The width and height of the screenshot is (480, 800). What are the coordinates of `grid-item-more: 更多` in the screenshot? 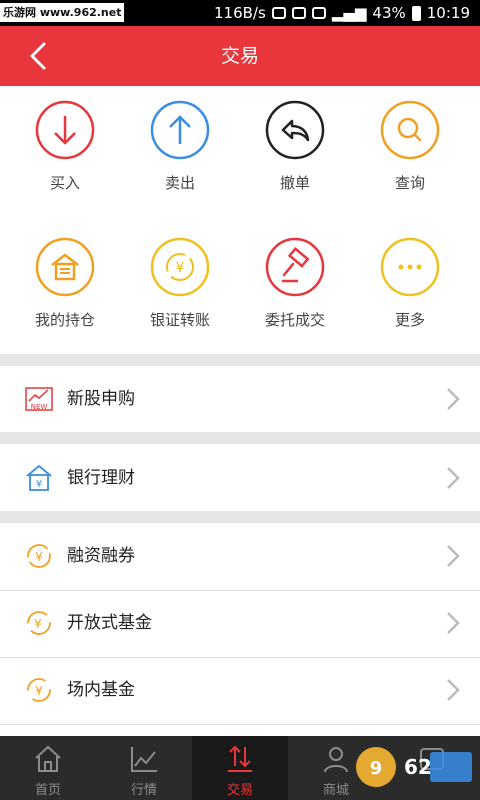 It's located at (410, 278).